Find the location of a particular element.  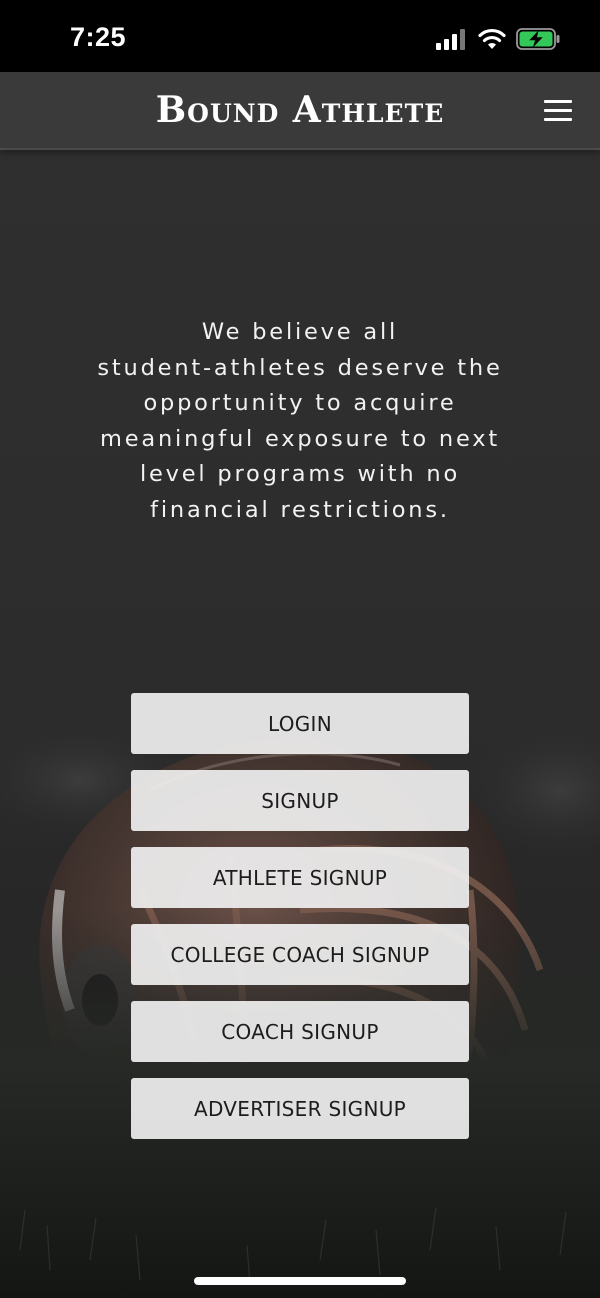

mission-line: level programs with no is located at coordinates (300, 474).